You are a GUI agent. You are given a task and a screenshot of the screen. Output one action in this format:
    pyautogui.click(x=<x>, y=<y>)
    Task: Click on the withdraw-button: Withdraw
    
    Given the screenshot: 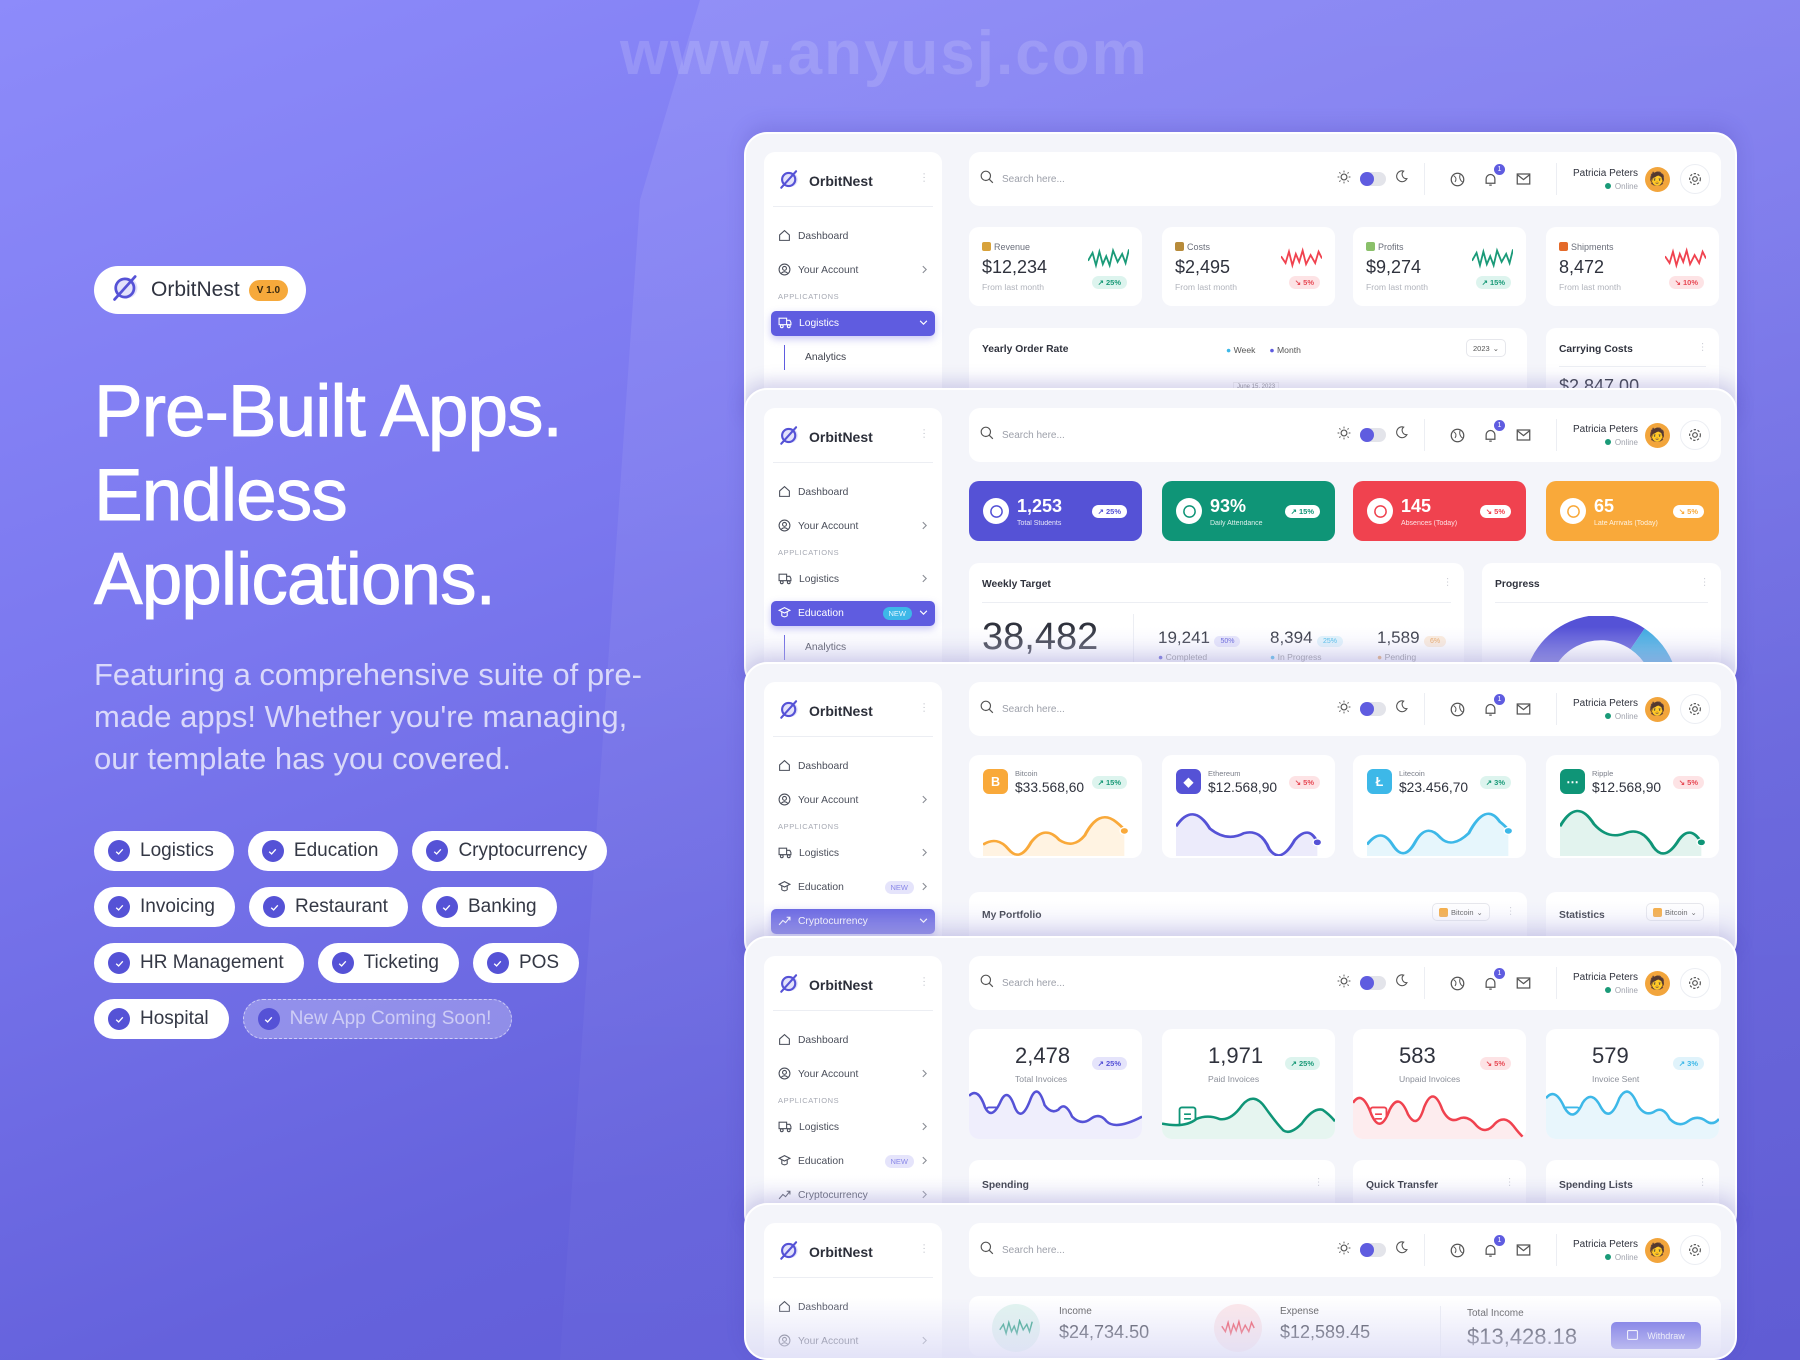 What is the action you would take?
    pyautogui.click(x=1656, y=1335)
    